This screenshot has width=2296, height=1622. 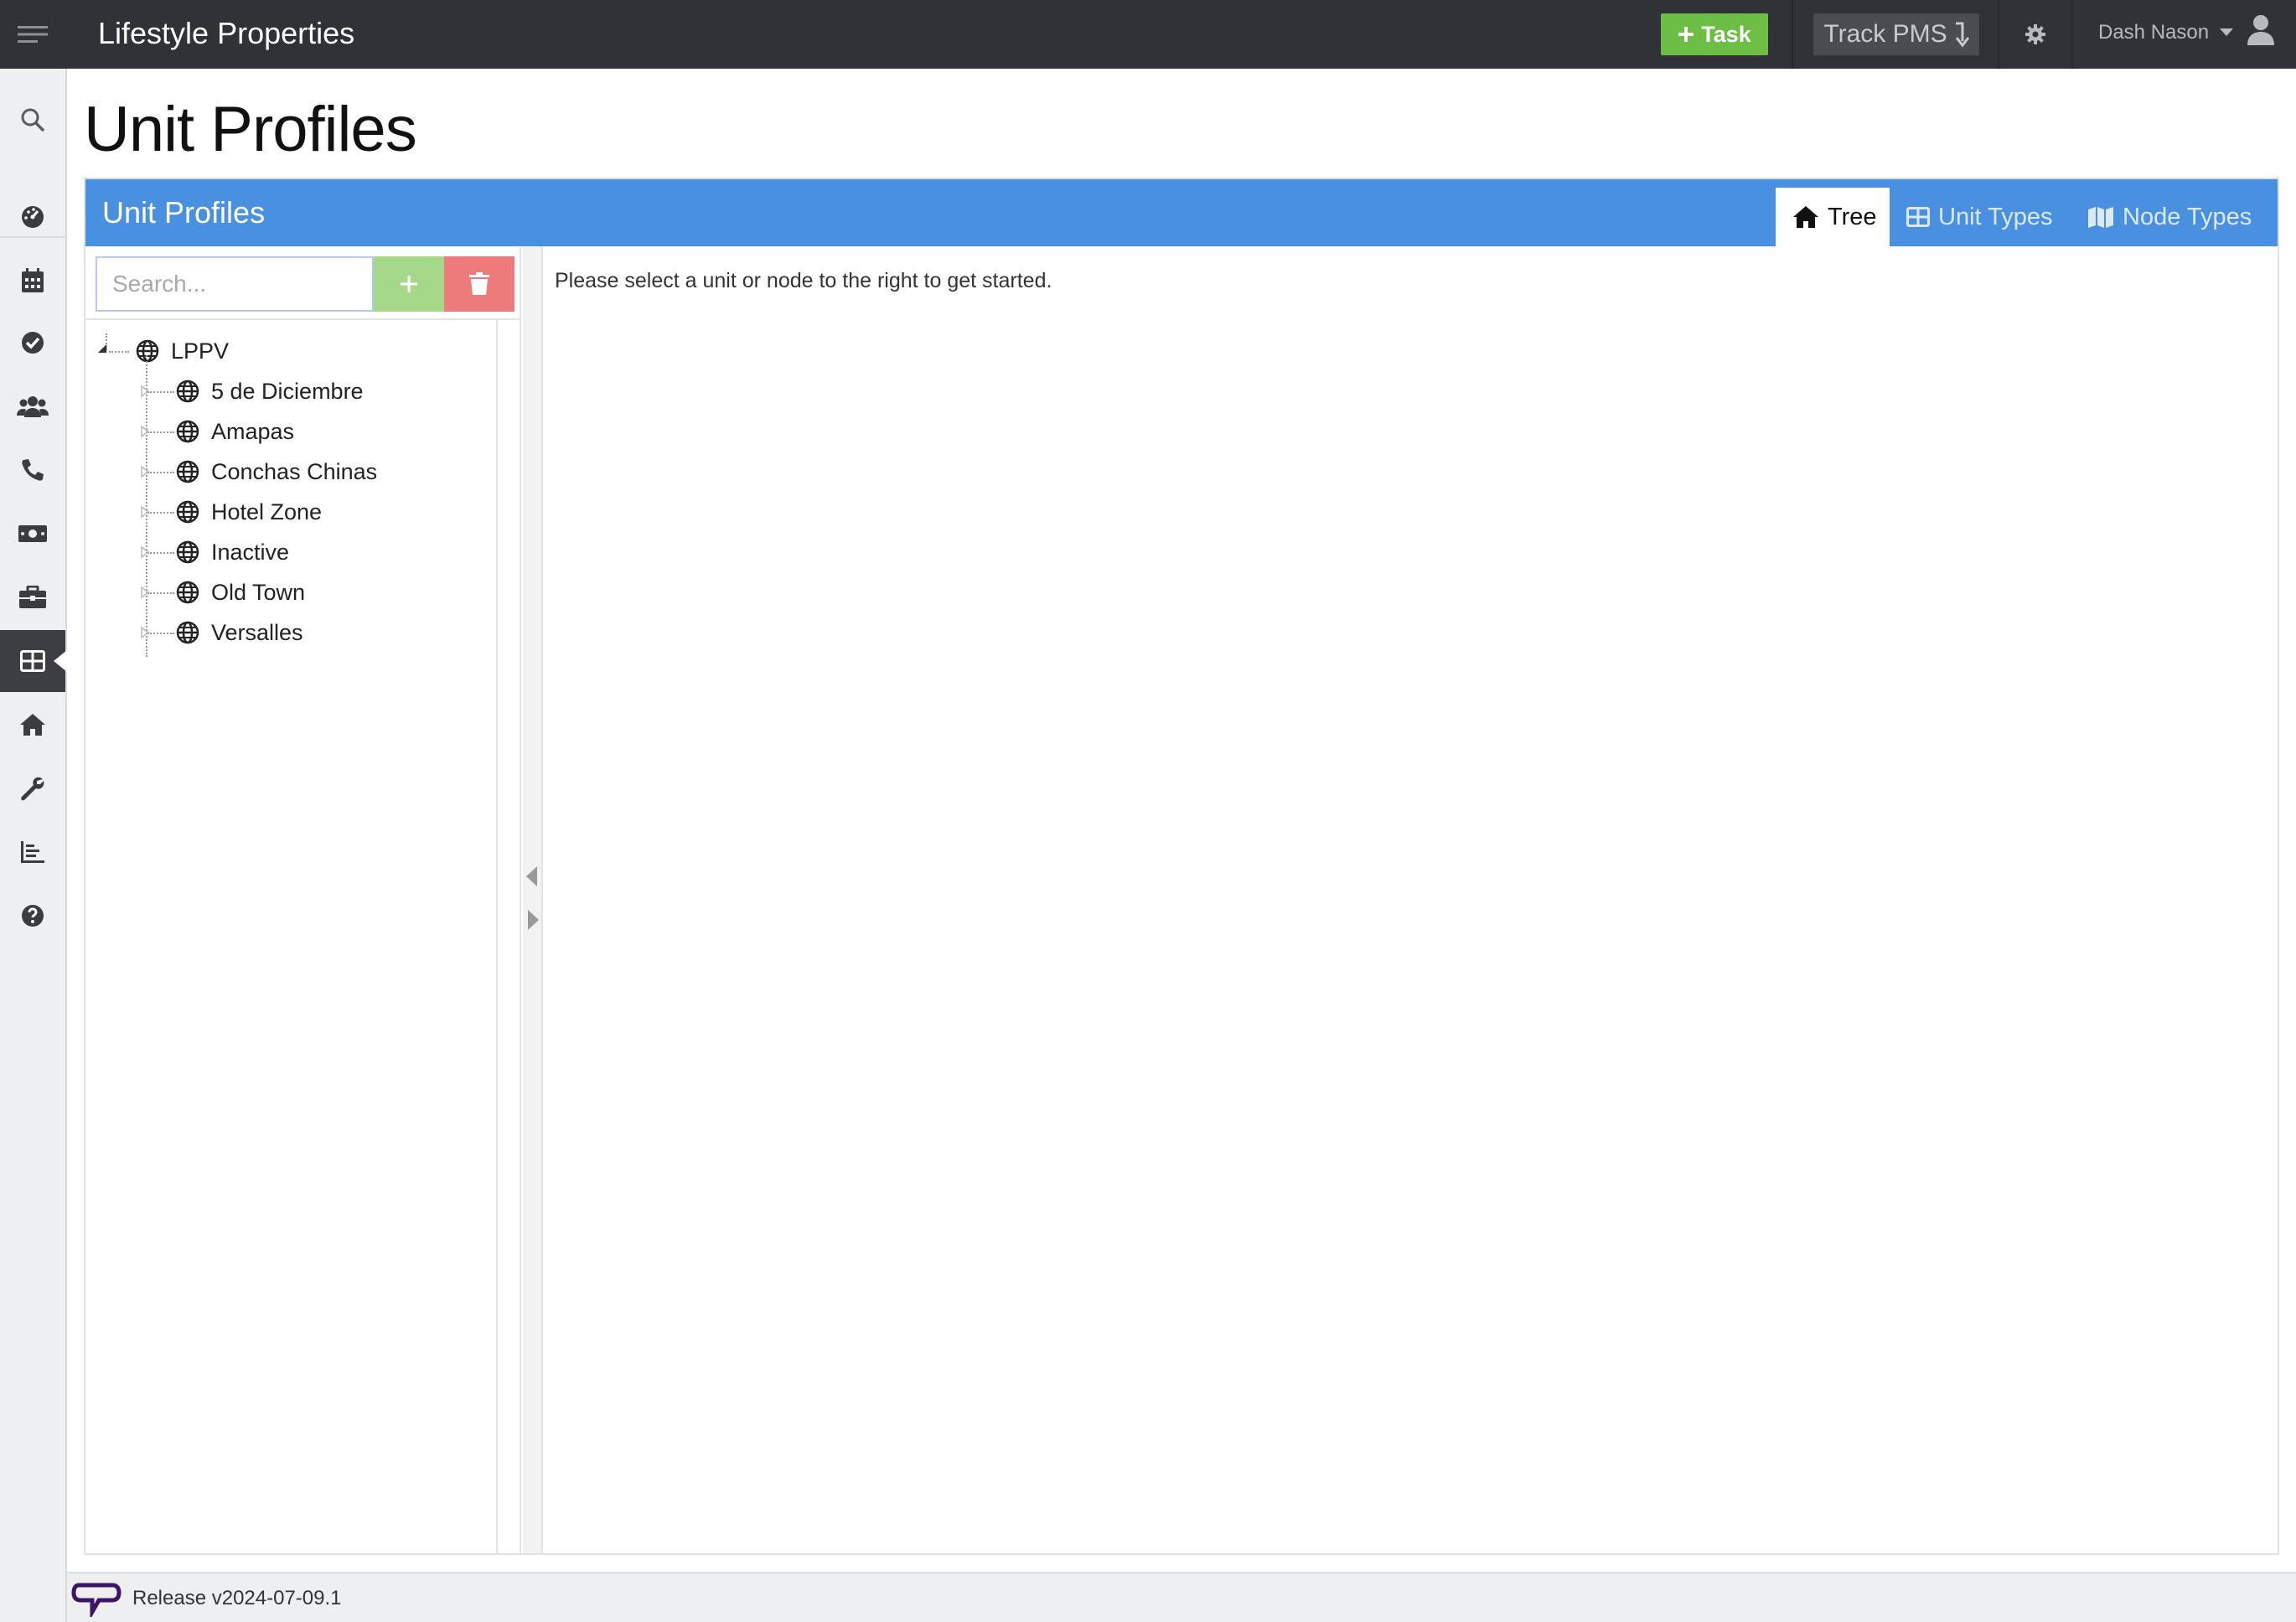 I want to click on tree-node-child: Versalles, so click(x=240, y=632).